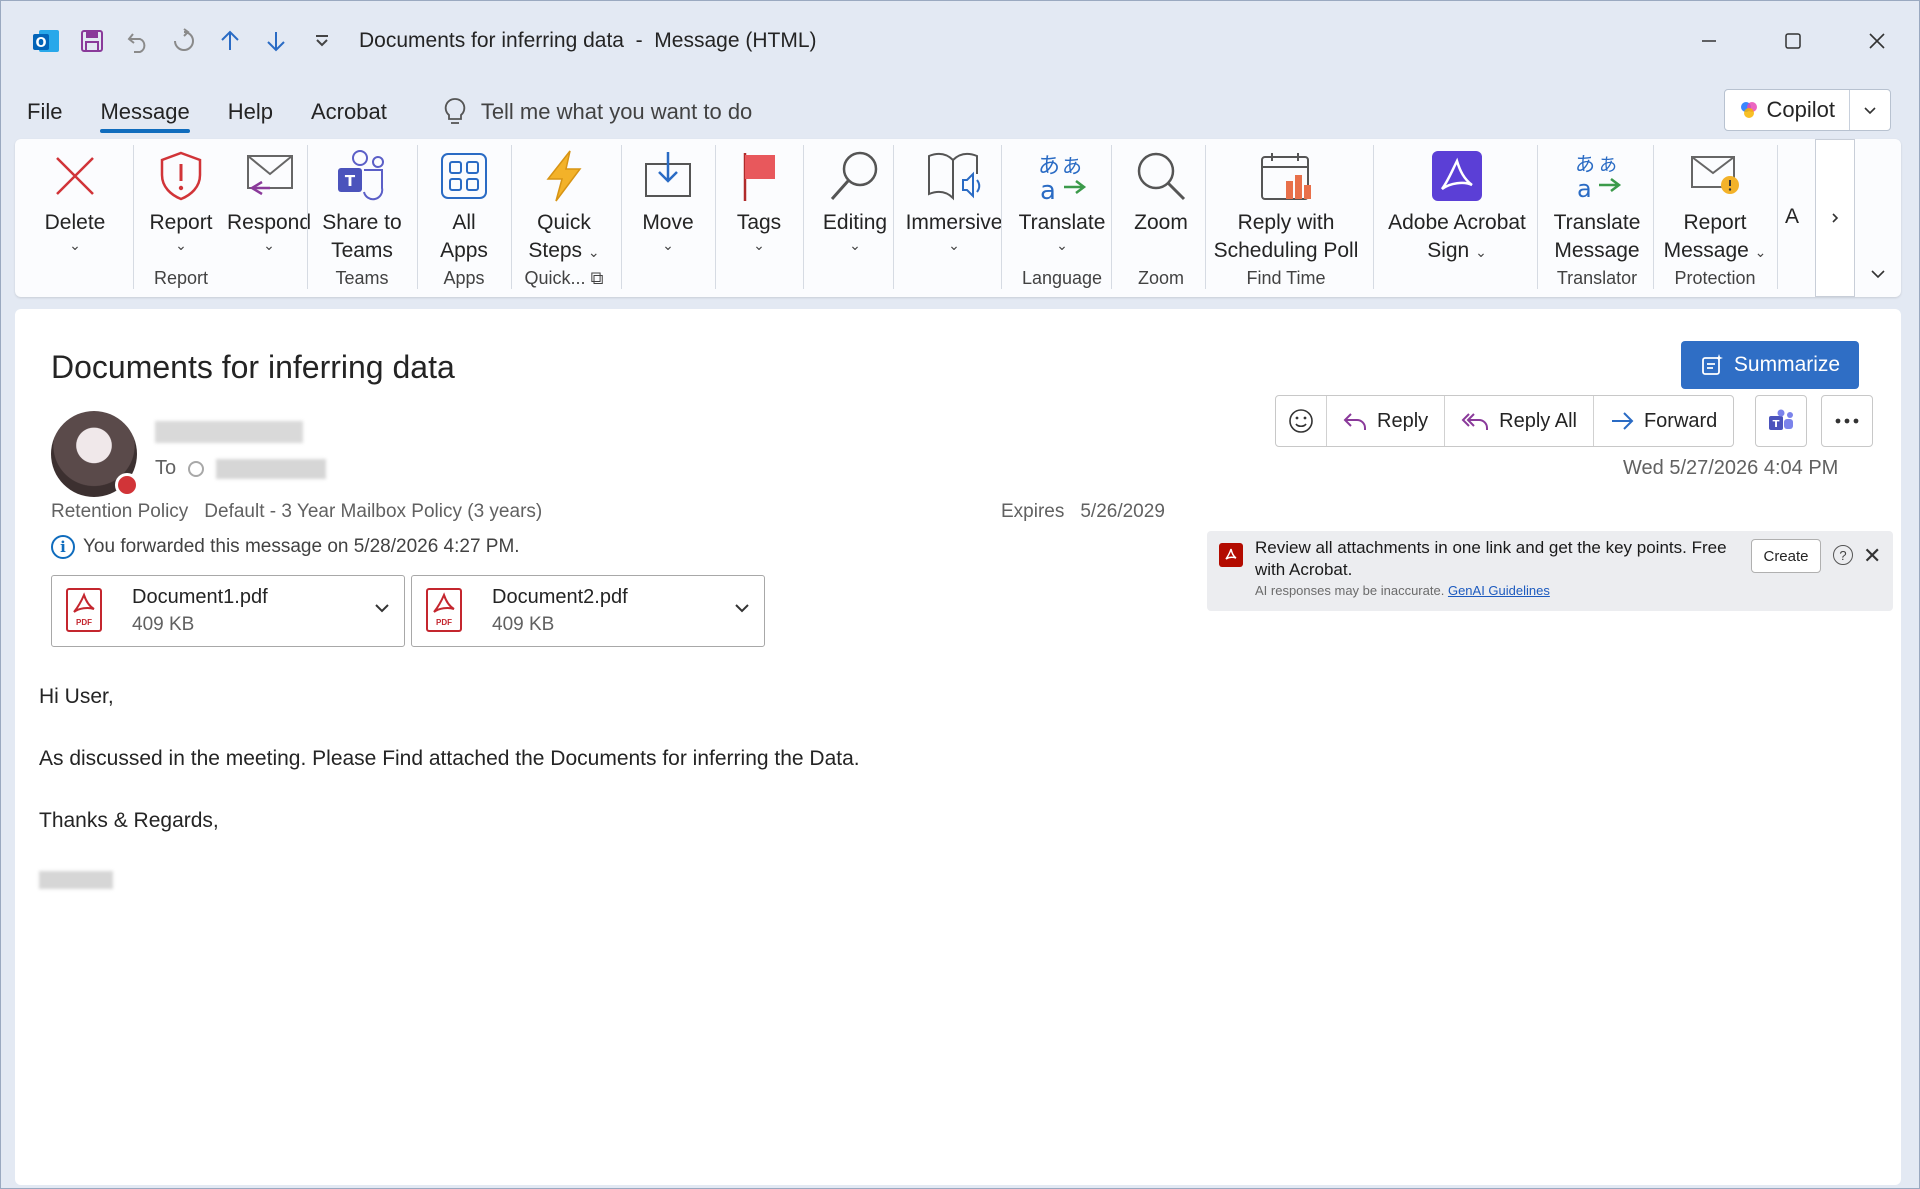 The width and height of the screenshot is (1920, 1189). I want to click on report-button: Report ⌄, so click(181, 198).